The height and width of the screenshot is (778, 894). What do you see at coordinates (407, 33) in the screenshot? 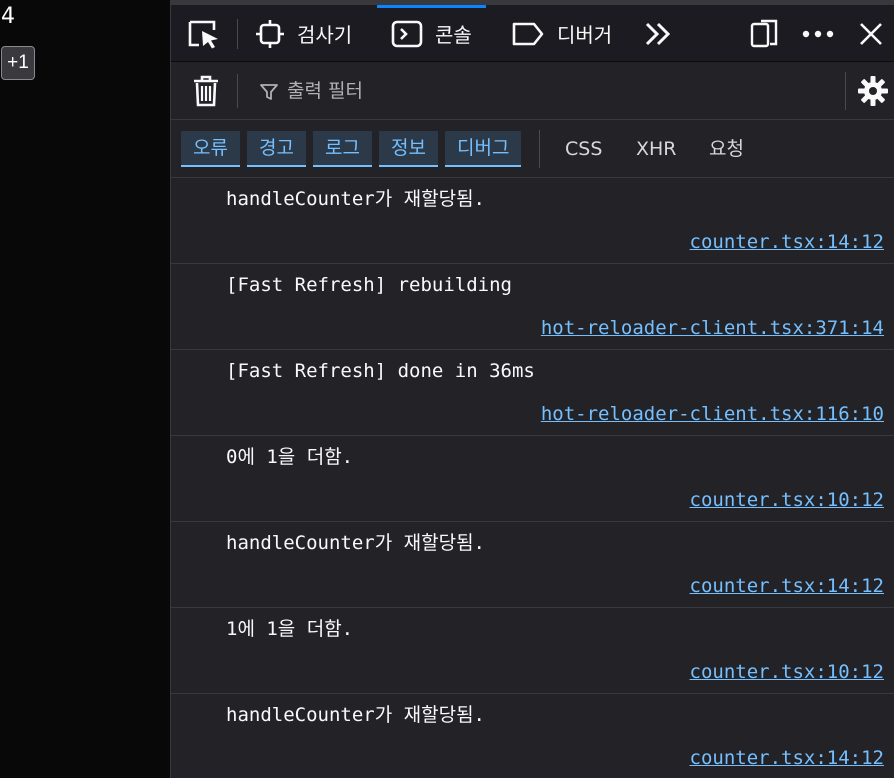
I see `console-icon` at bounding box center [407, 33].